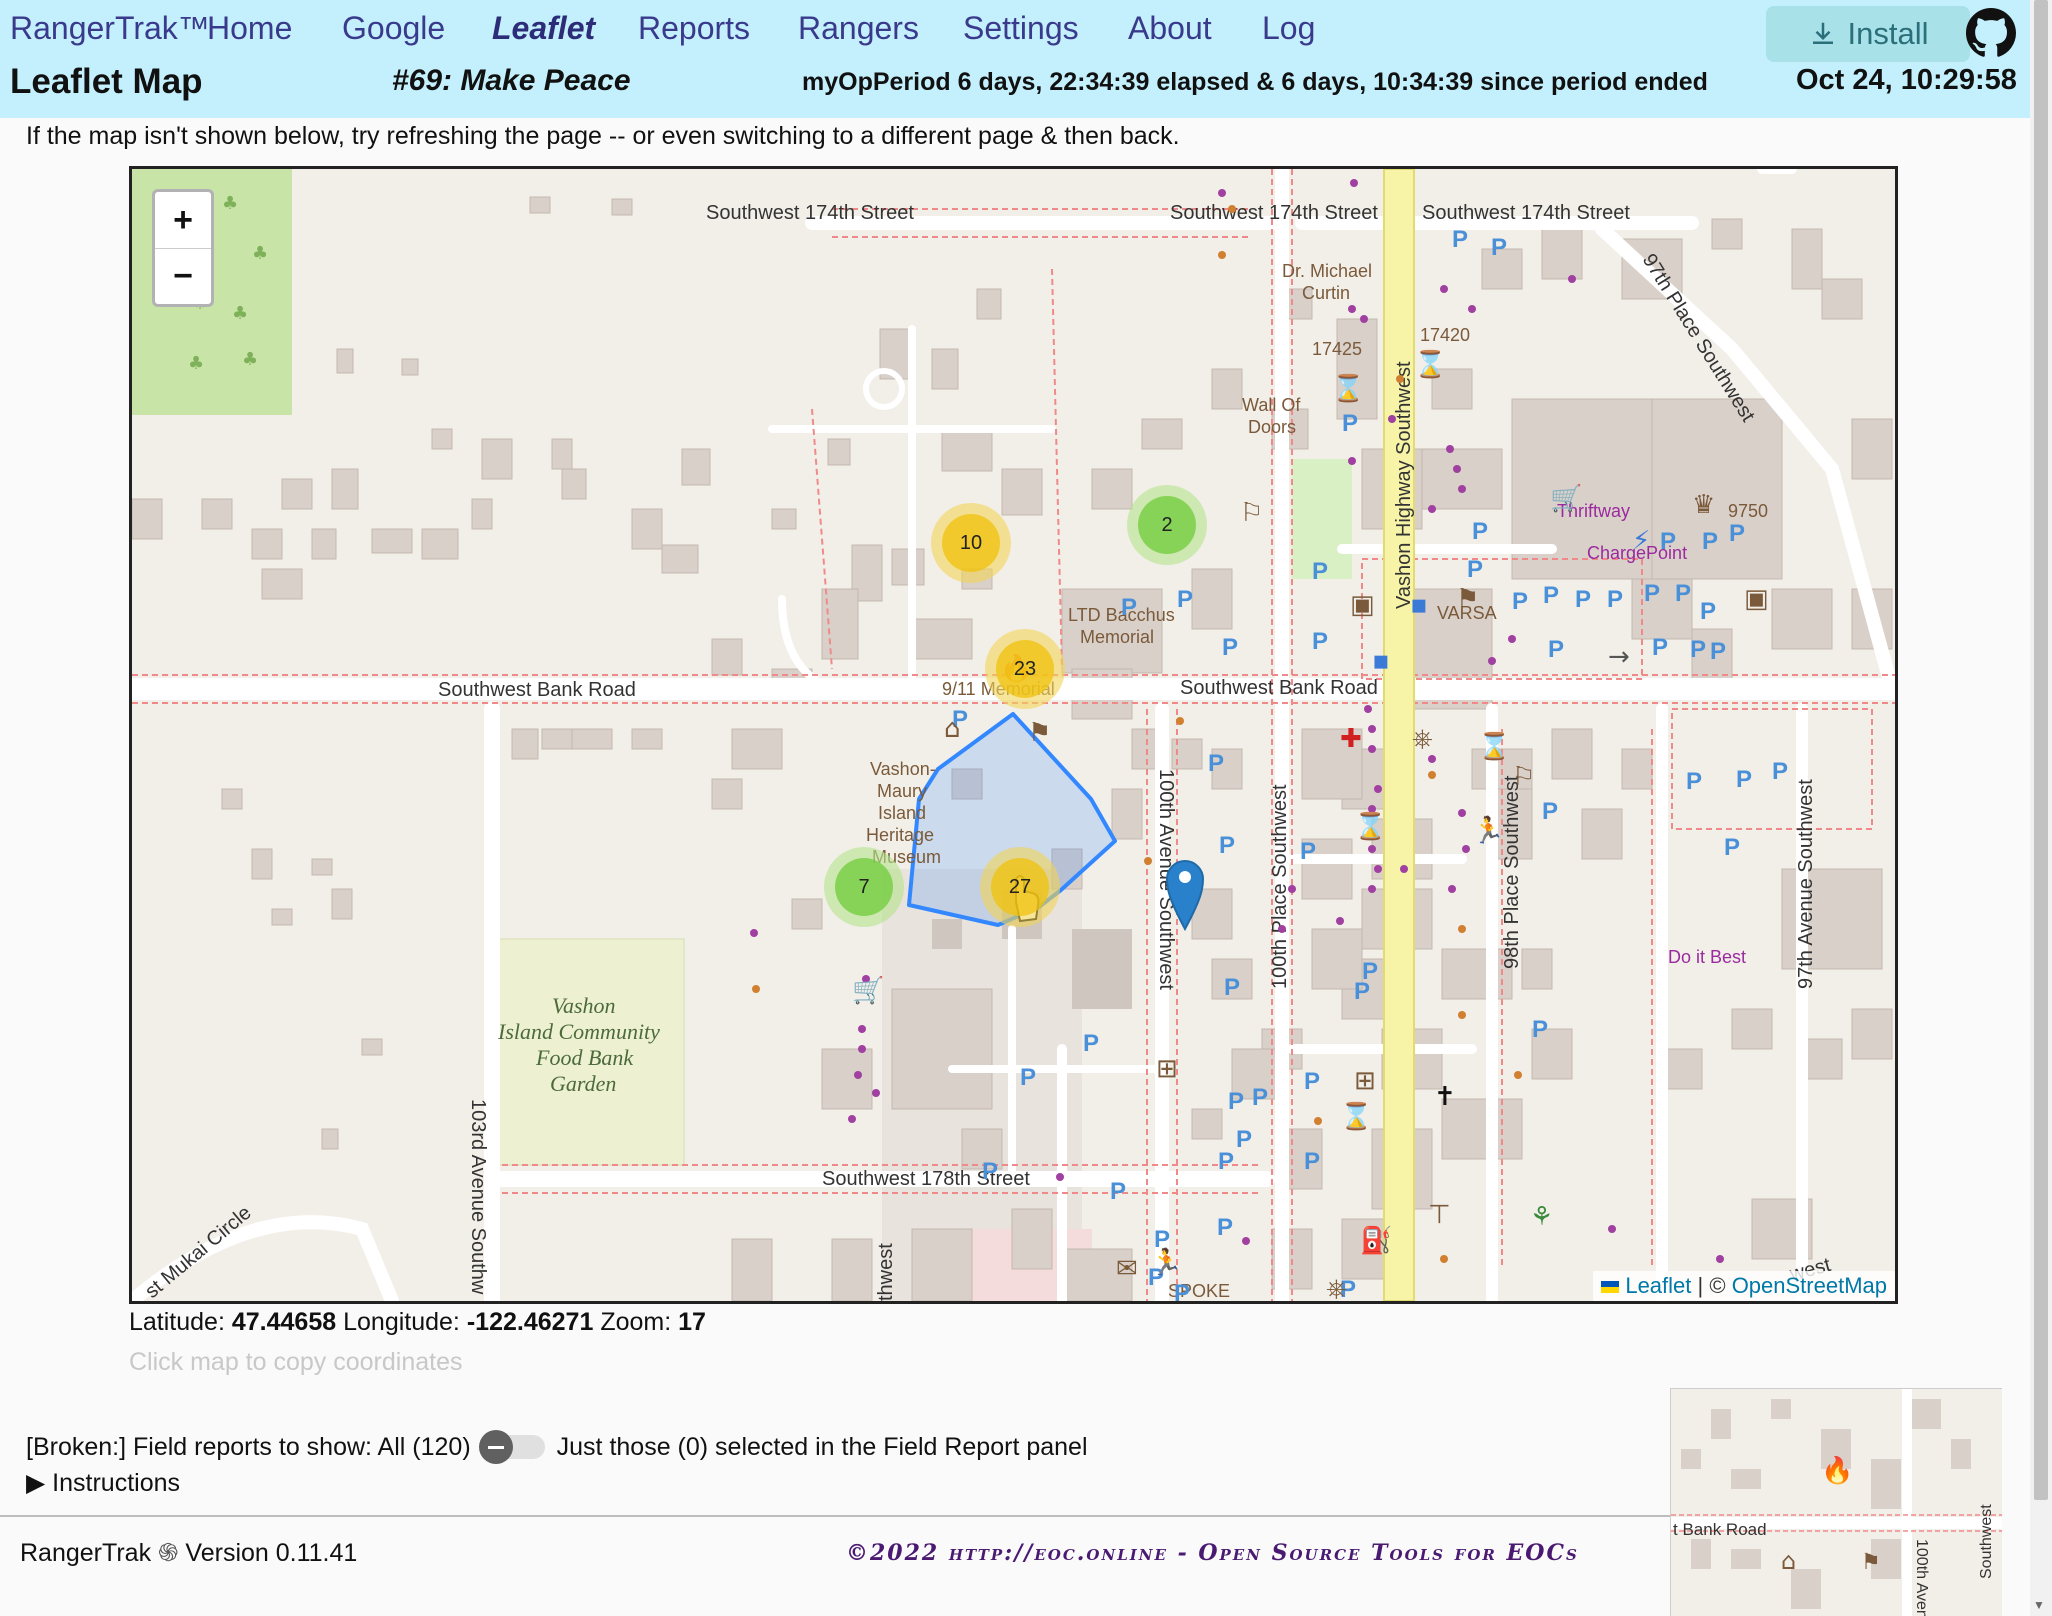 The image size is (2052, 1616). I want to click on poi-label: Dr. Michael, so click(1327, 271).